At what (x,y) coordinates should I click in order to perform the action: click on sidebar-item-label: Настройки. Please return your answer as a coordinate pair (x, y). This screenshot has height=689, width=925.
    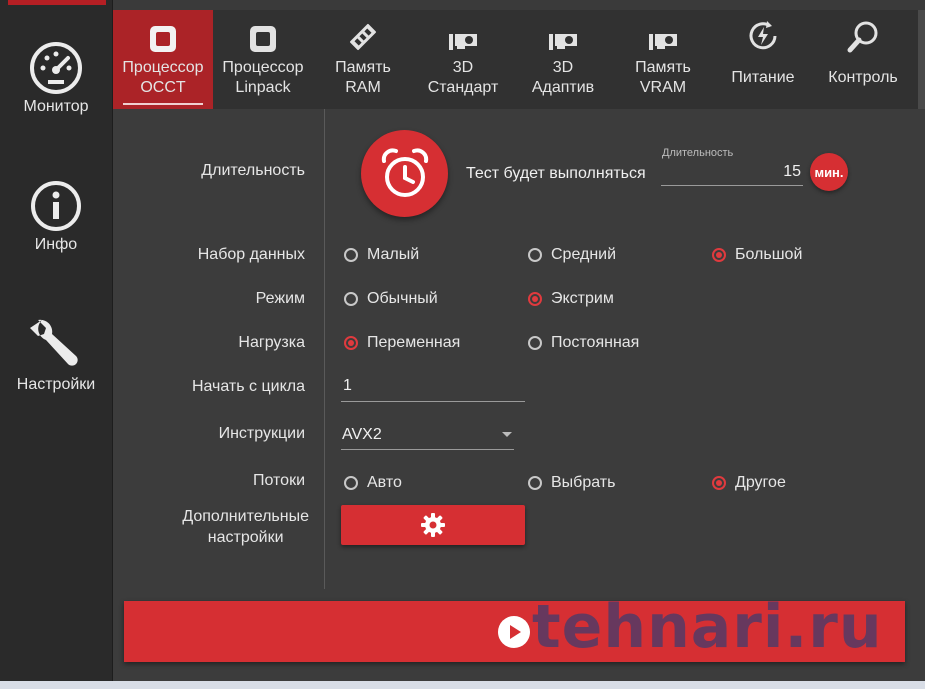
    Looking at the image, I should click on (56, 384).